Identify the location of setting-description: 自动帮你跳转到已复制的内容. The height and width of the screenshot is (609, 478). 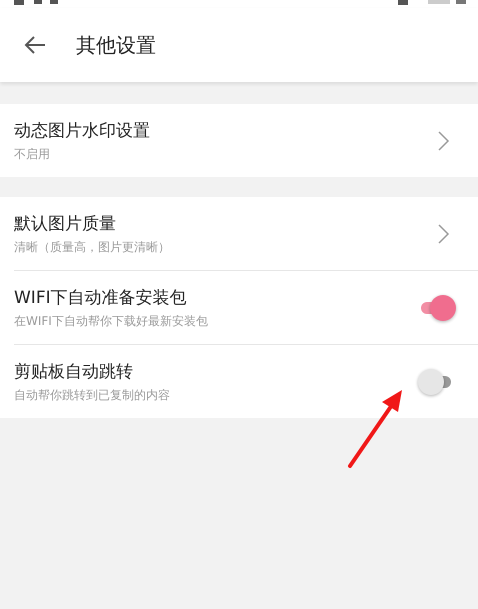
(92, 395).